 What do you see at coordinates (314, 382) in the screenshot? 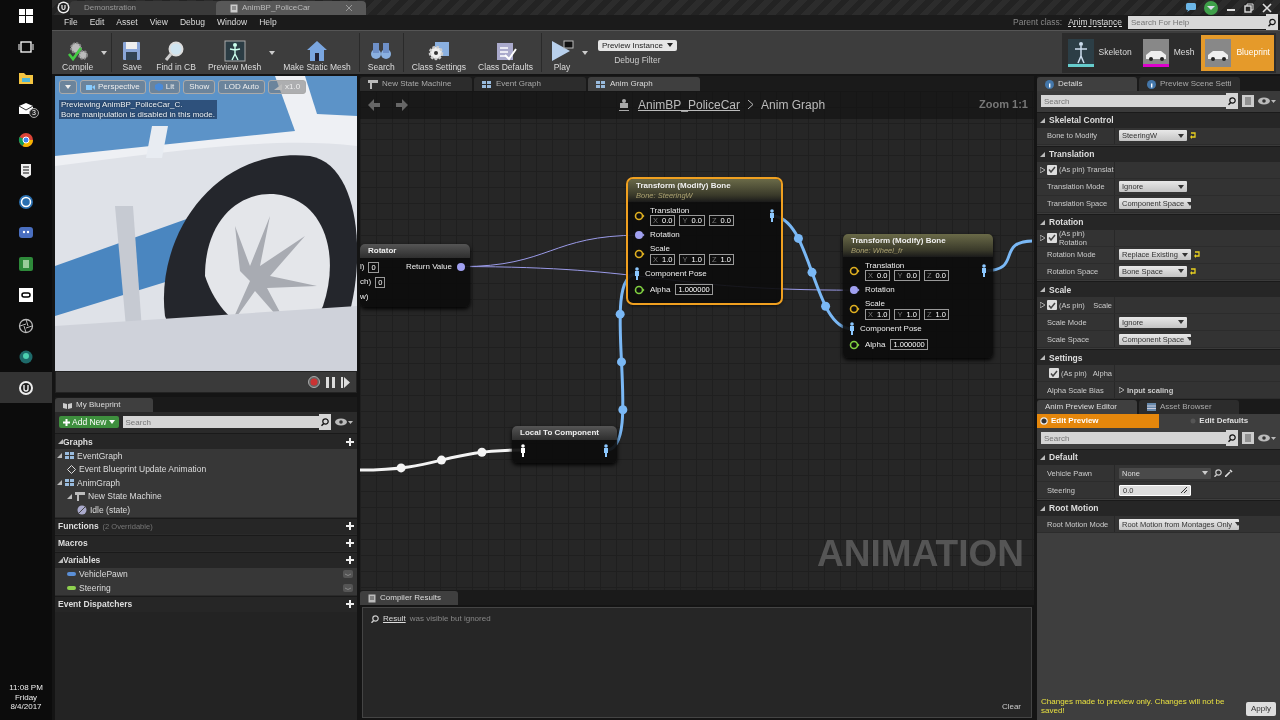
I see `record-icon` at bounding box center [314, 382].